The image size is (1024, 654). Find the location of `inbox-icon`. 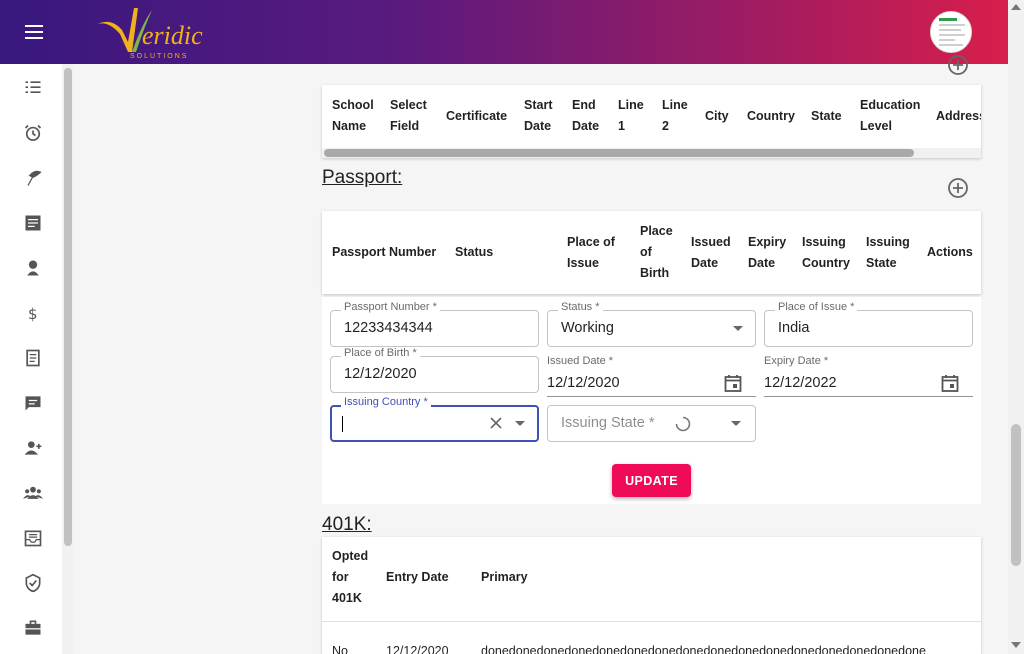

inbox-icon is located at coordinates (33, 538).